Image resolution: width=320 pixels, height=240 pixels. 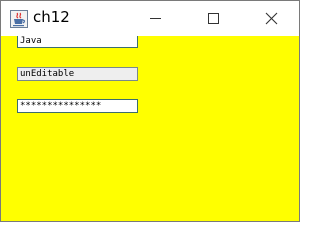 What do you see at coordinates (77, 42) in the screenshot?
I see `text-field-java: Java` at bounding box center [77, 42].